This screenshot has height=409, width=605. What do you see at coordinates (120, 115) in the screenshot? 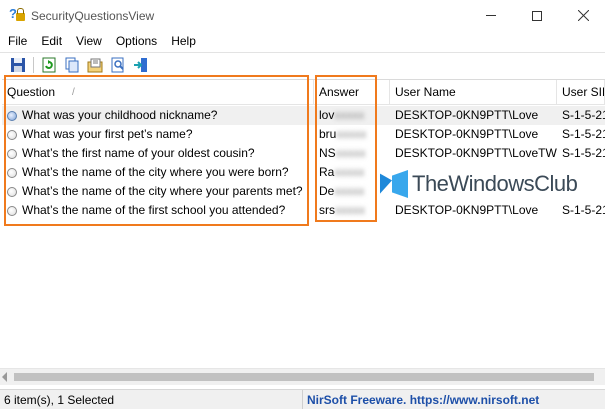
I see `question-cell: What was your childhood nickname?` at bounding box center [120, 115].